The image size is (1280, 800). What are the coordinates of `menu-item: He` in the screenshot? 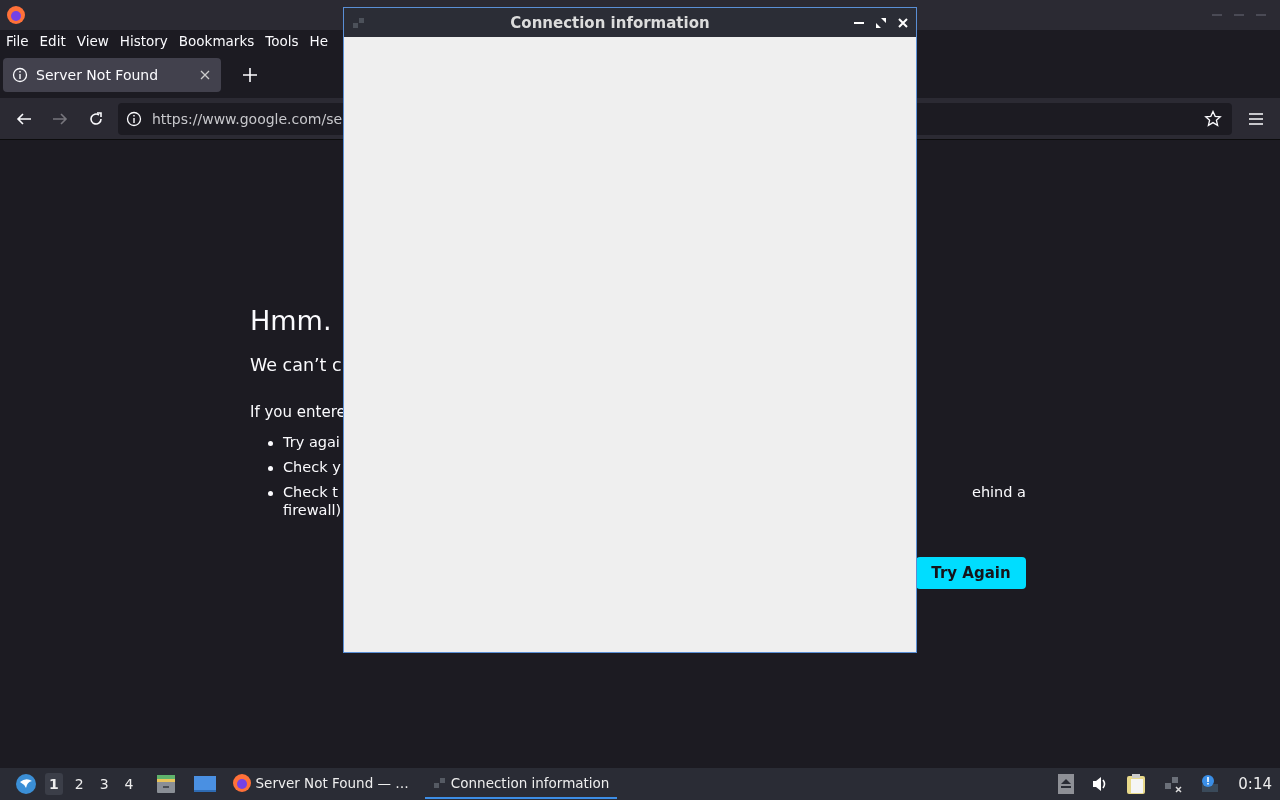 It's located at (318, 41).